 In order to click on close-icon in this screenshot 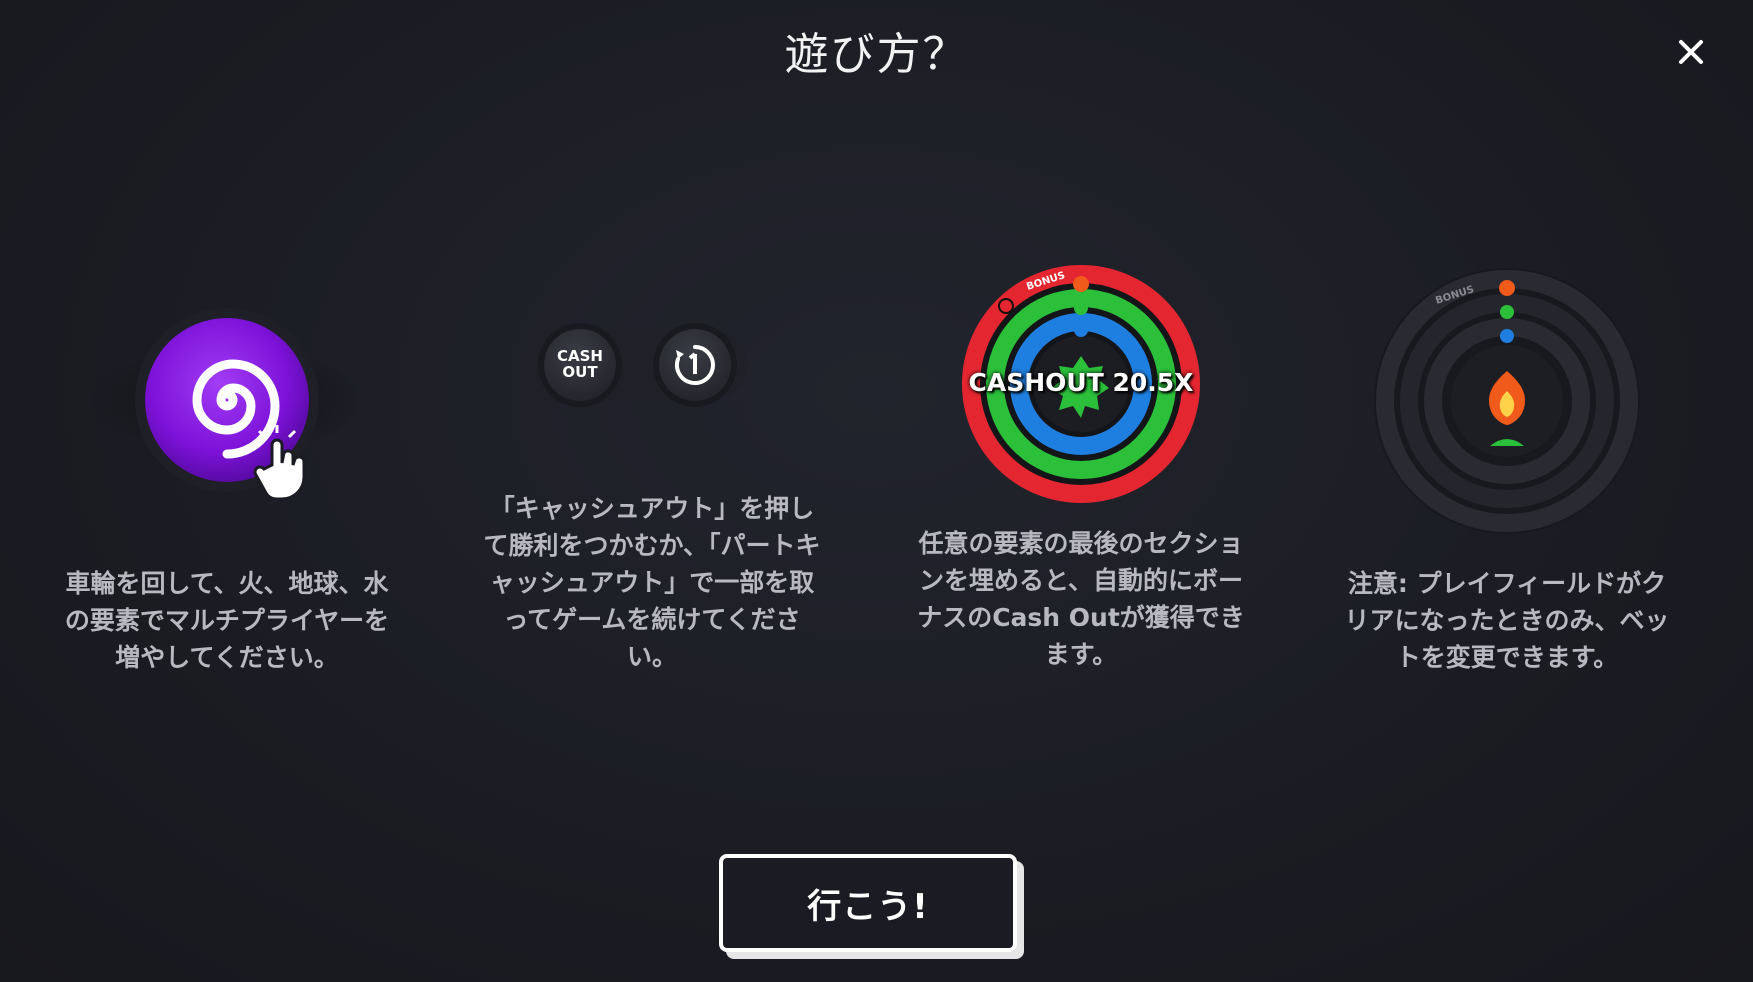, I will do `click(1691, 52)`.